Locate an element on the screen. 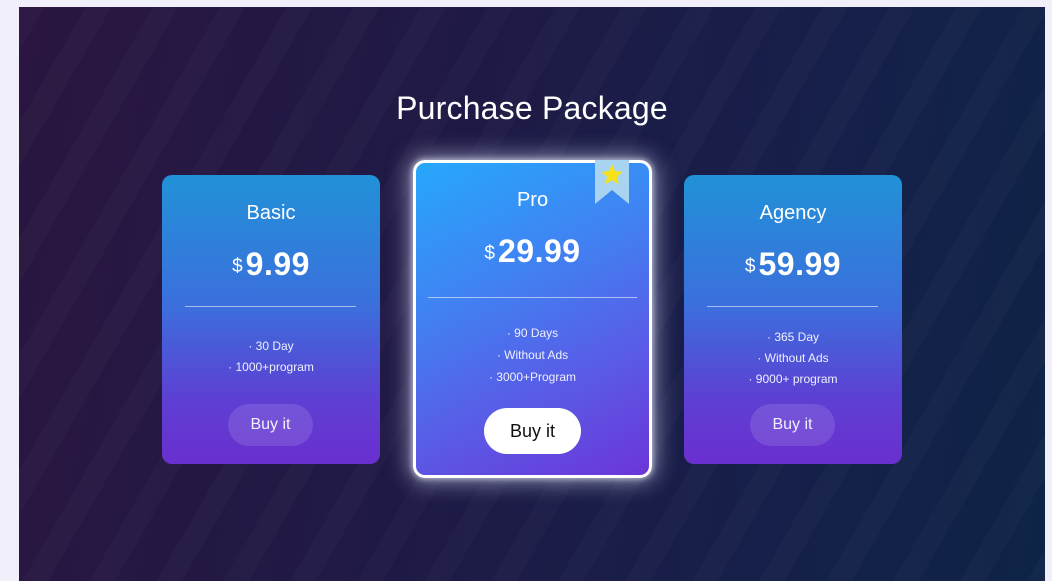  buy-button-basic: Buy it is located at coordinates (270, 425).